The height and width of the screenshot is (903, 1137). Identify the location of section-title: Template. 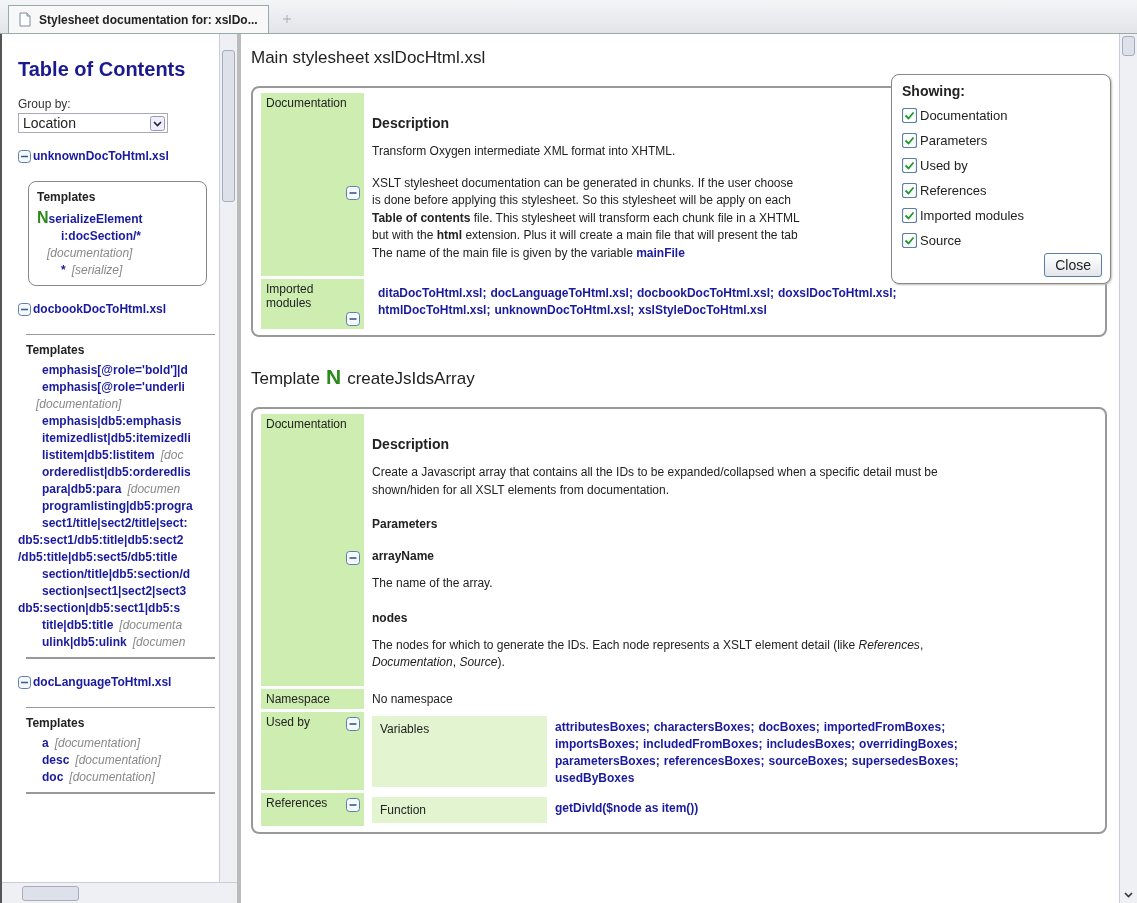
(285, 379).